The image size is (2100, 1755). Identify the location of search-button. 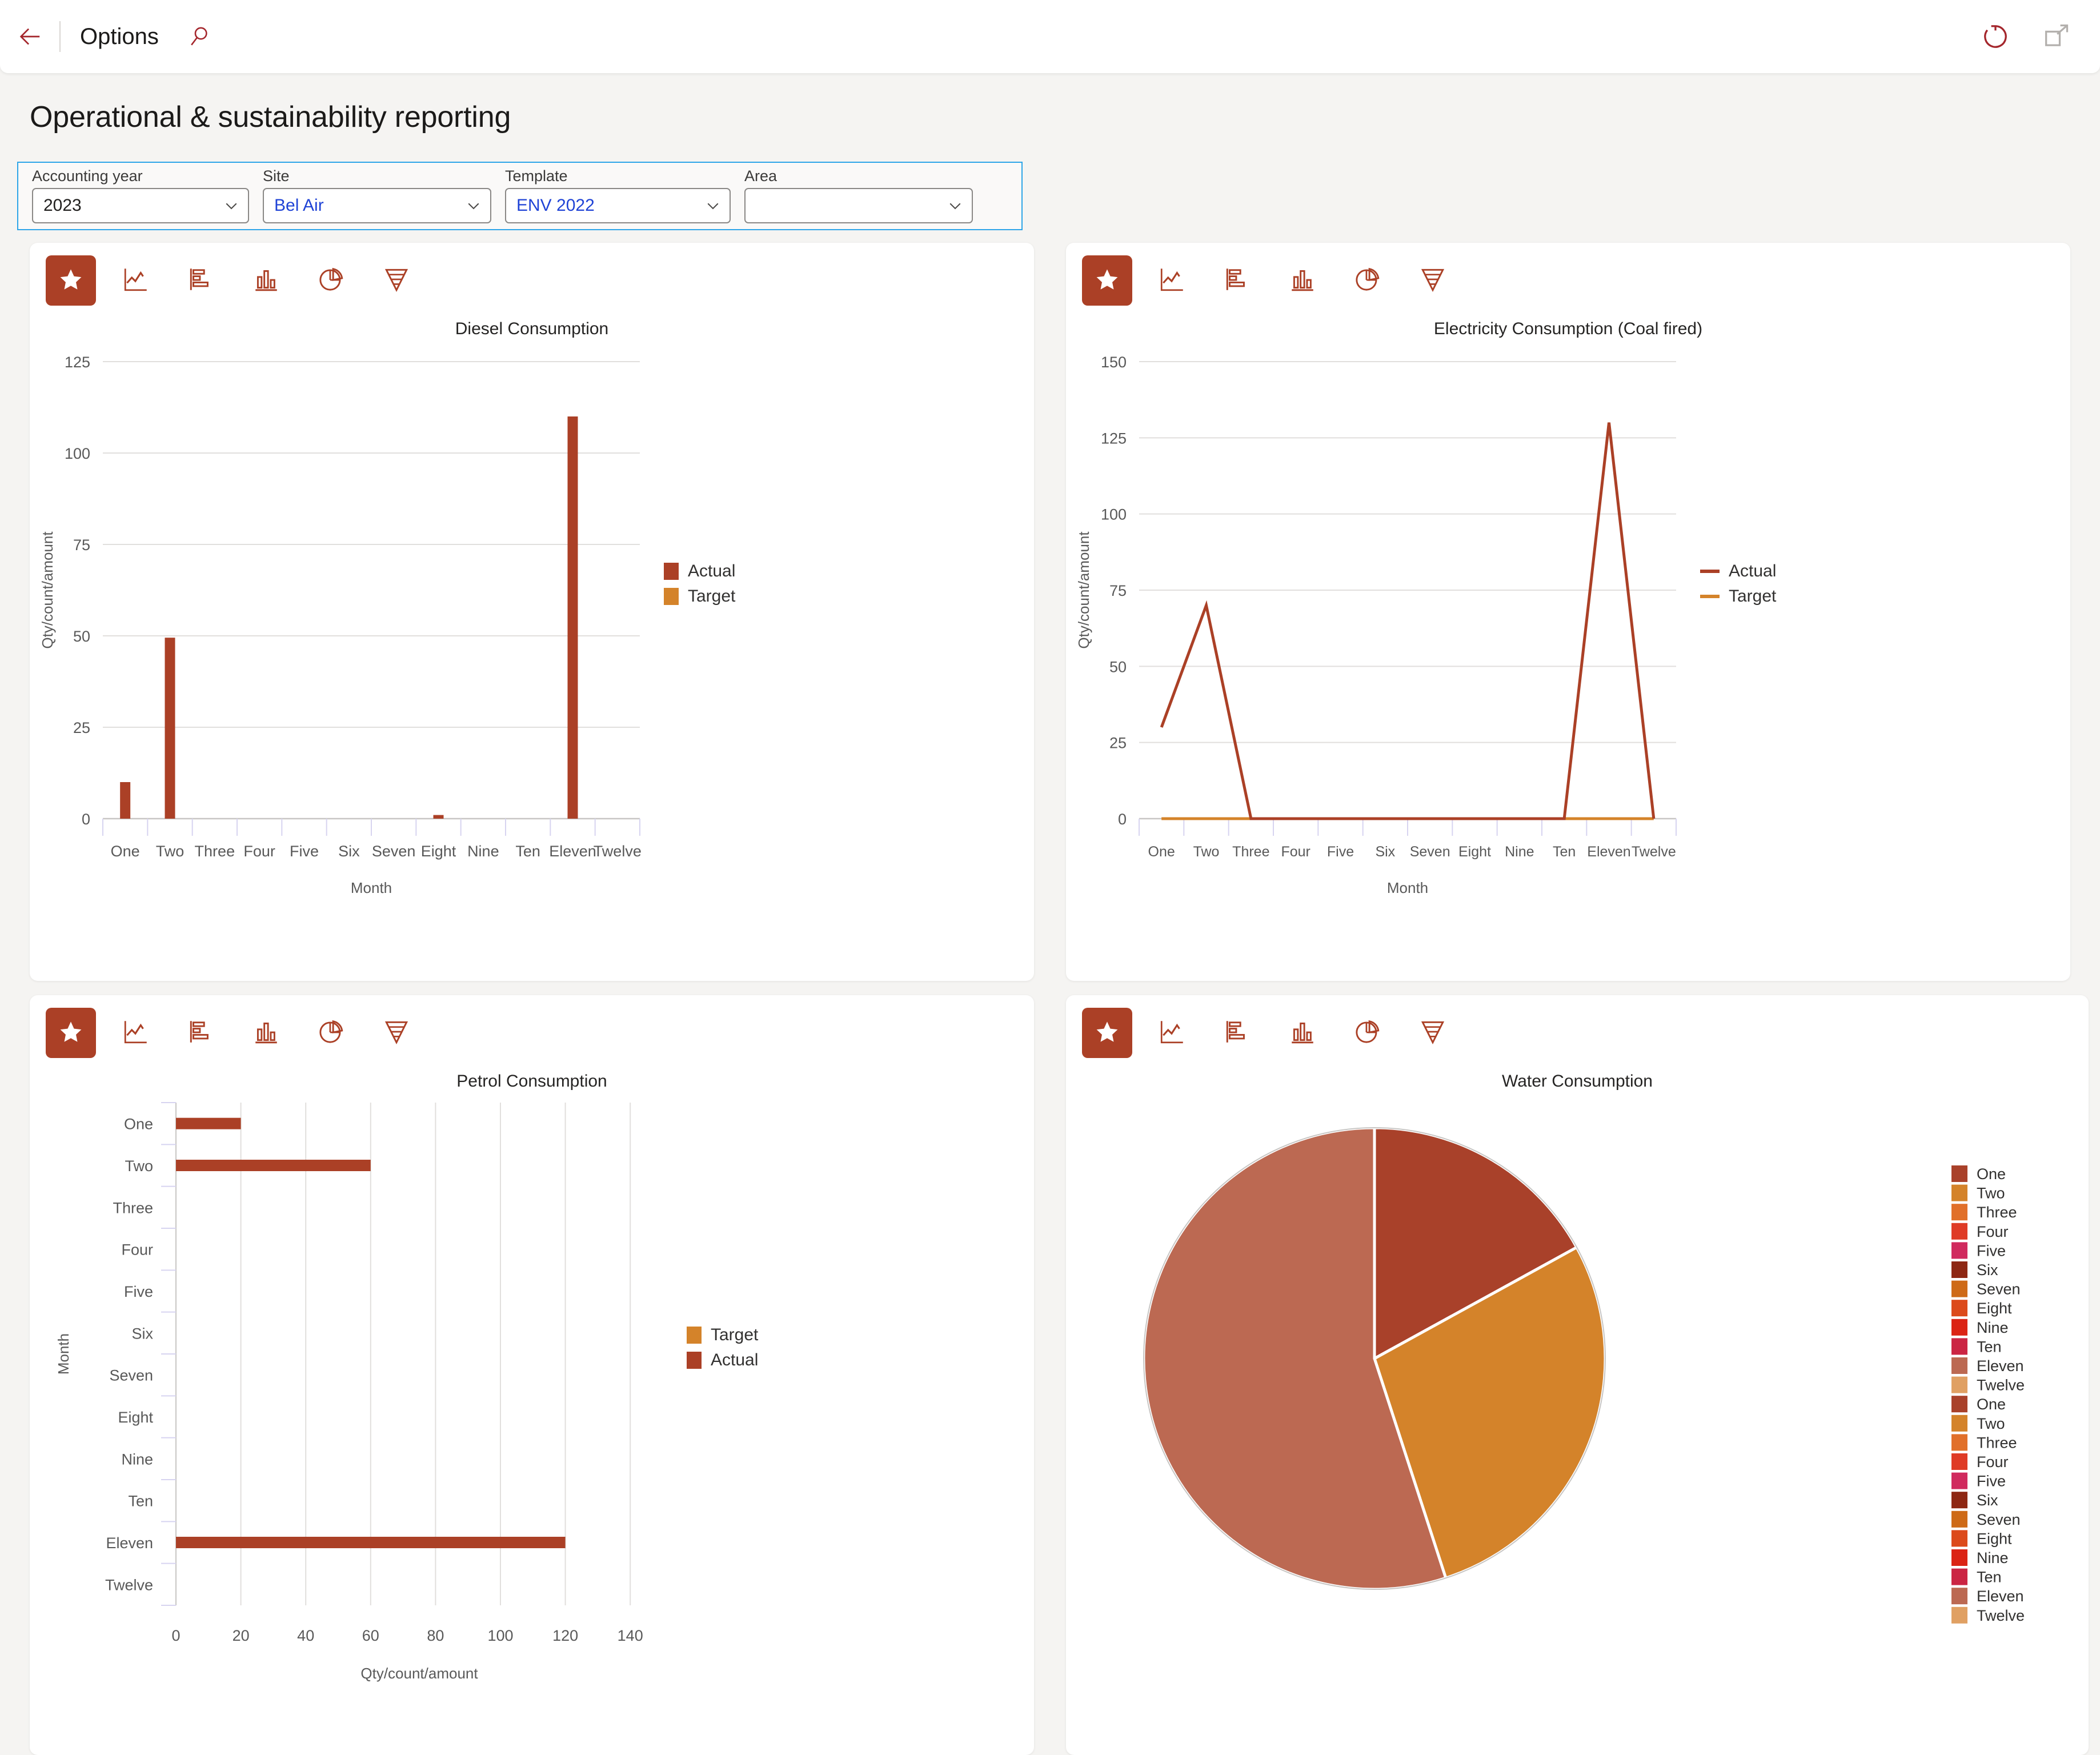
(199, 36).